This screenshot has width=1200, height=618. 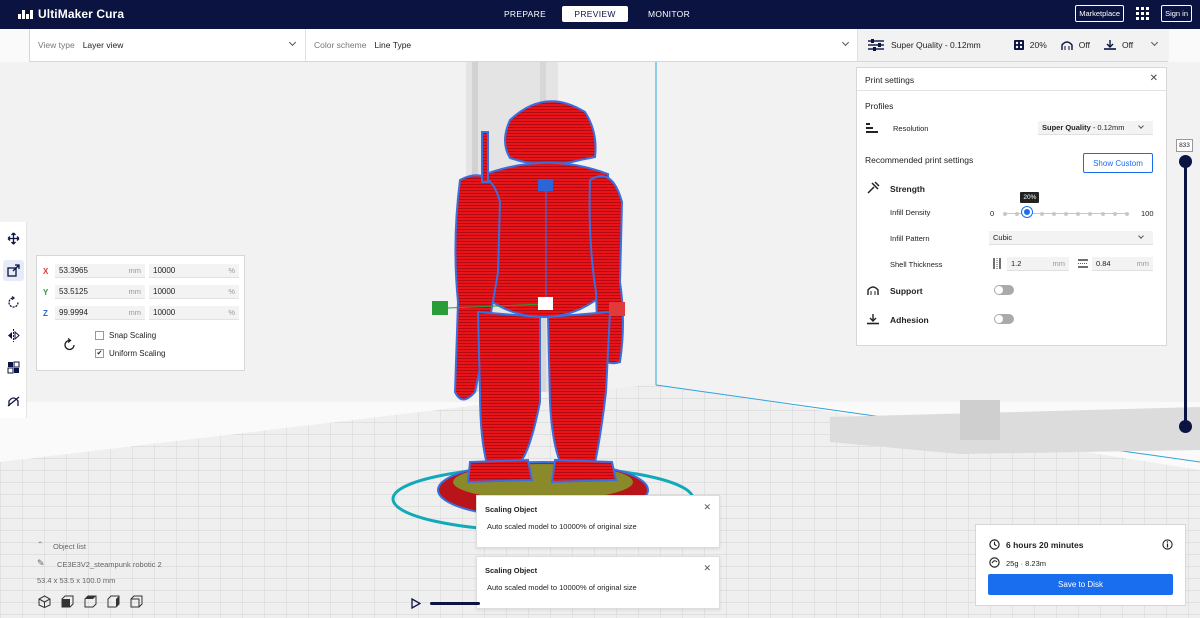 What do you see at coordinates (1122, 264) in the screenshot?
I see `top-bottom-thickness-input: 0.84 mm` at bounding box center [1122, 264].